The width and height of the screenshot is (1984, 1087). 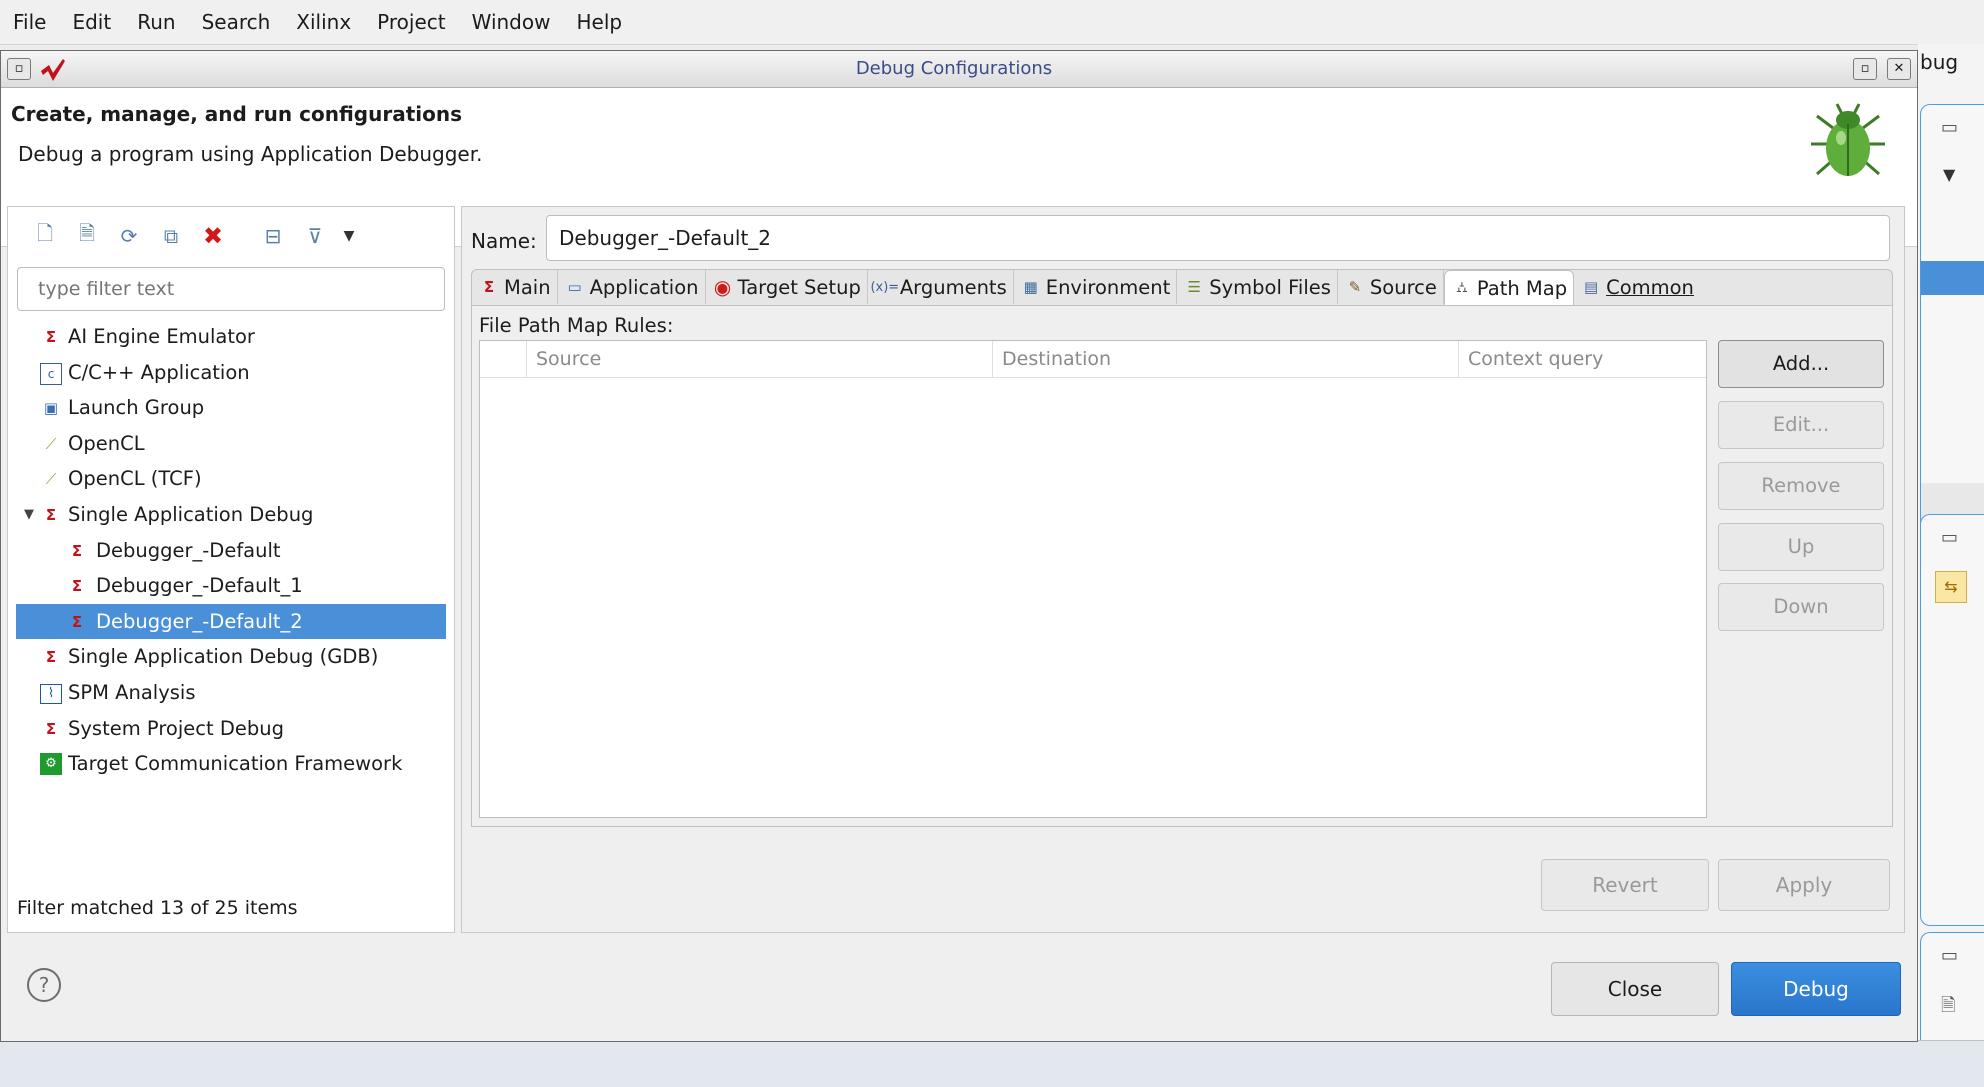 What do you see at coordinates (1899, 69) in the screenshot?
I see `close-window-icon: ✕` at bounding box center [1899, 69].